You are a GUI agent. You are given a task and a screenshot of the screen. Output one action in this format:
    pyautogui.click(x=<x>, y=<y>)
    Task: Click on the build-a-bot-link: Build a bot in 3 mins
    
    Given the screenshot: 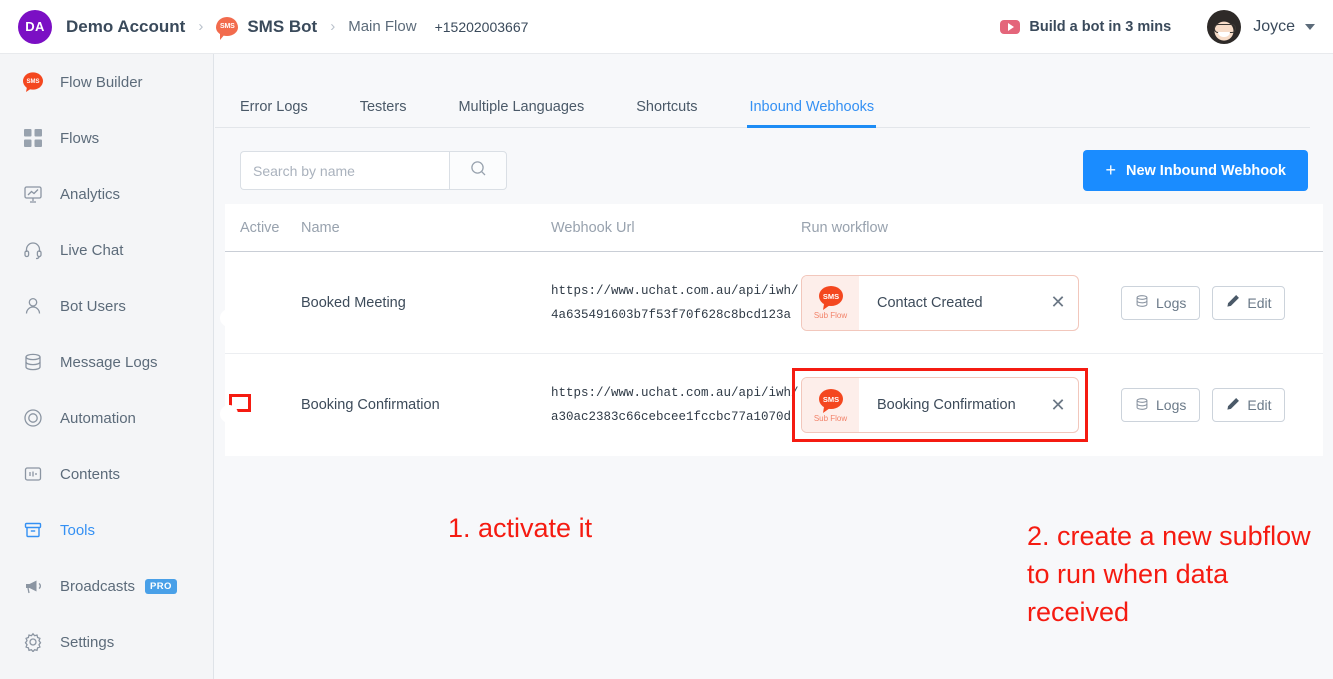 What is the action you would take?
    pyautogui.click(x=1100, y=27)
    